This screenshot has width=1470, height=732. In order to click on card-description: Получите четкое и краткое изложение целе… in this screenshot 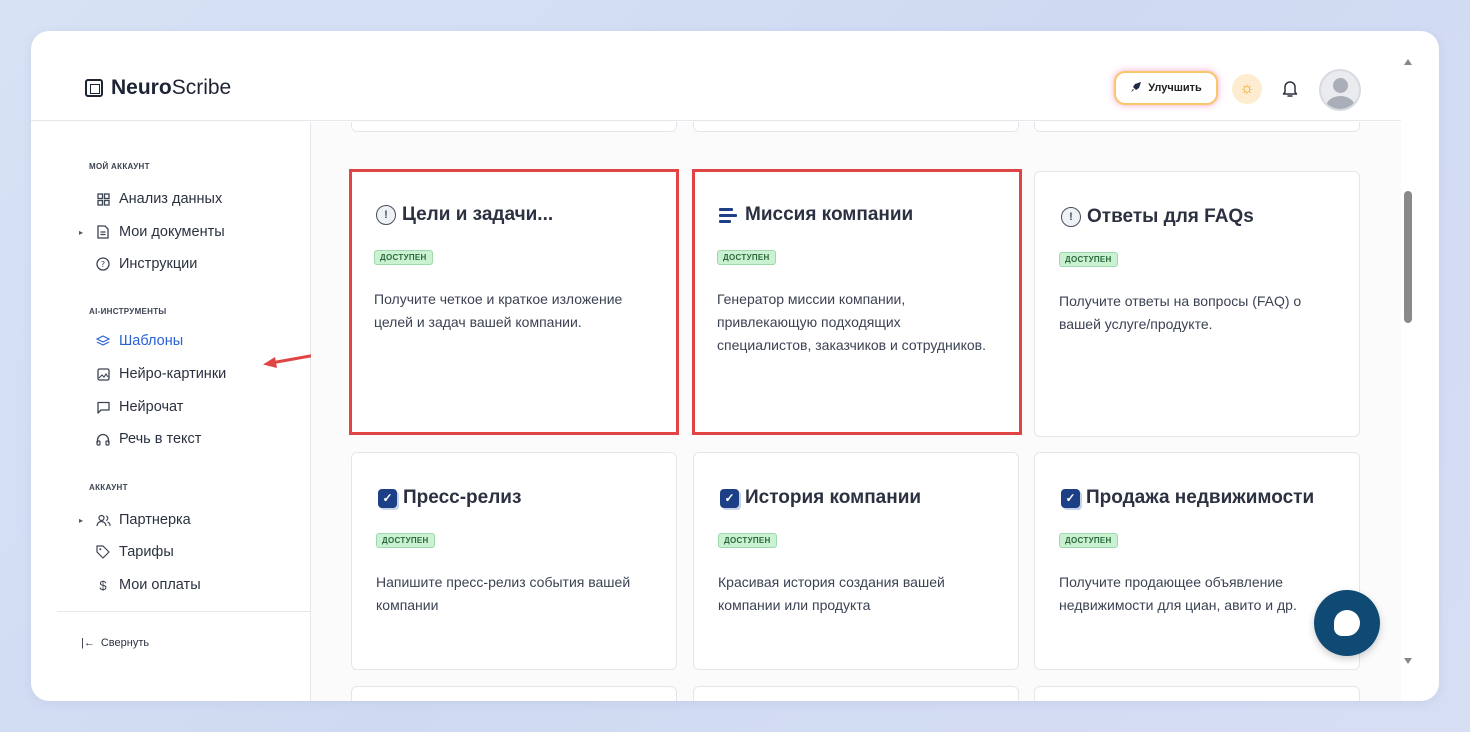, I will do `click(498, 310)`.